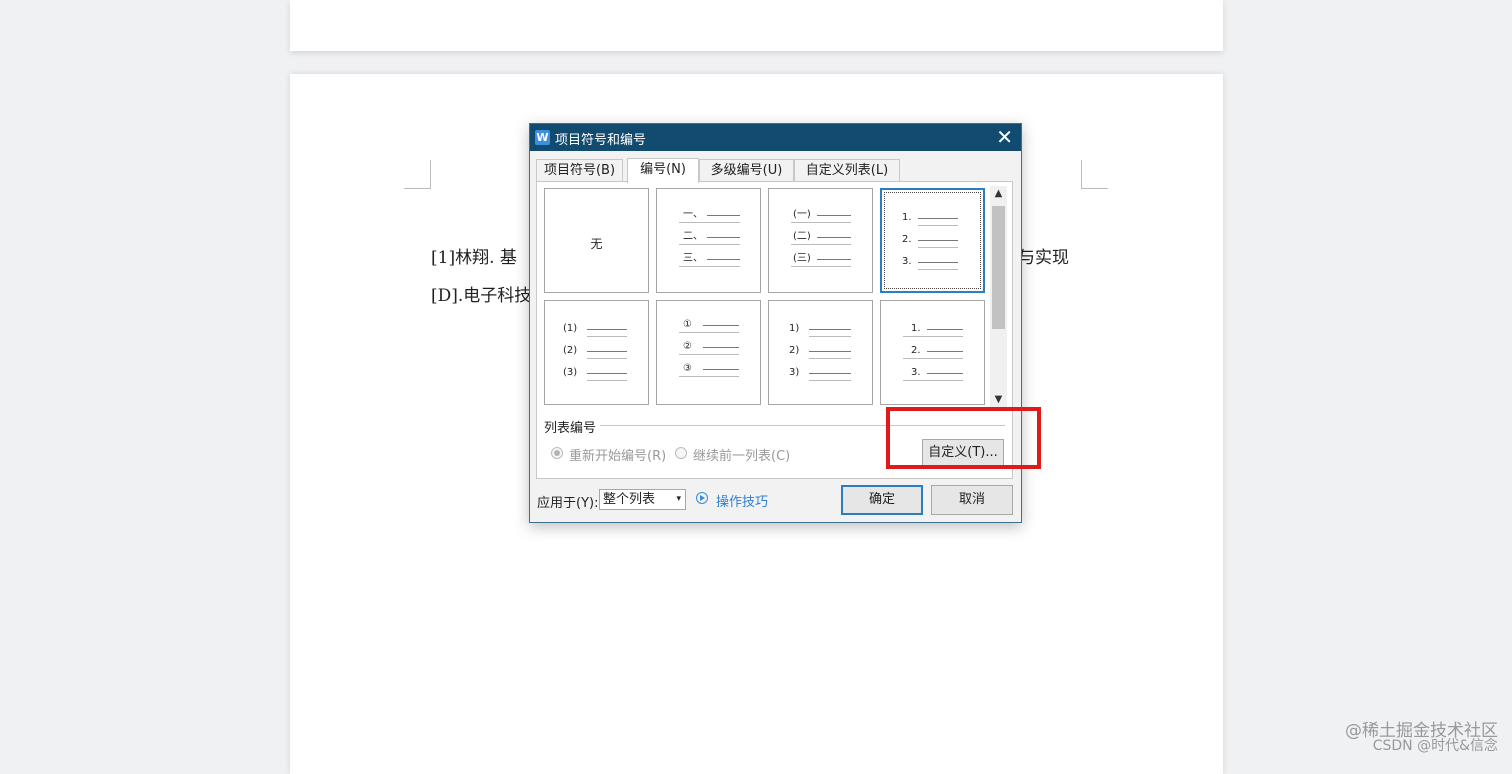 This screenshot has height=774, width=1512. Describe the element at coordinates (687, 346) in the screenshot. I see `list-marker: ②` at that location.